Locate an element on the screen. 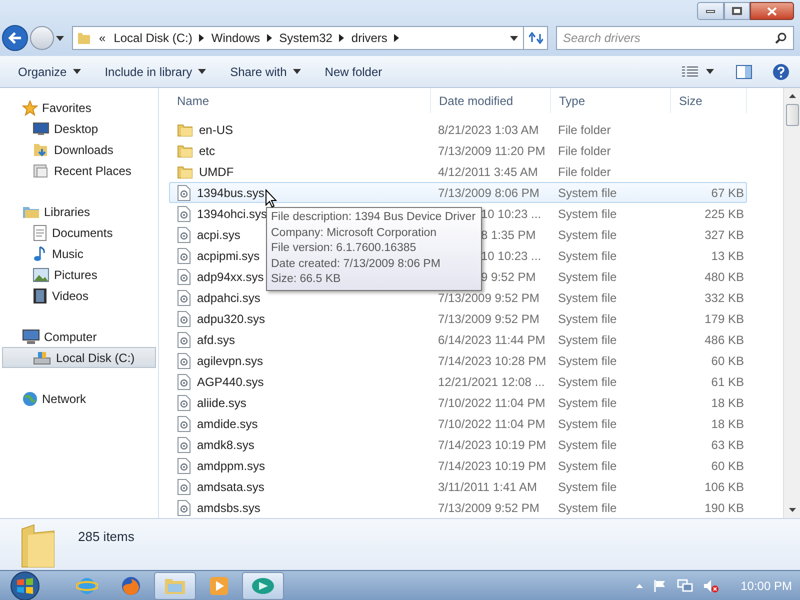 Image resolution: width=800 pixels, height=600 pixels. maximize-button is located at coordinates (737, 11).